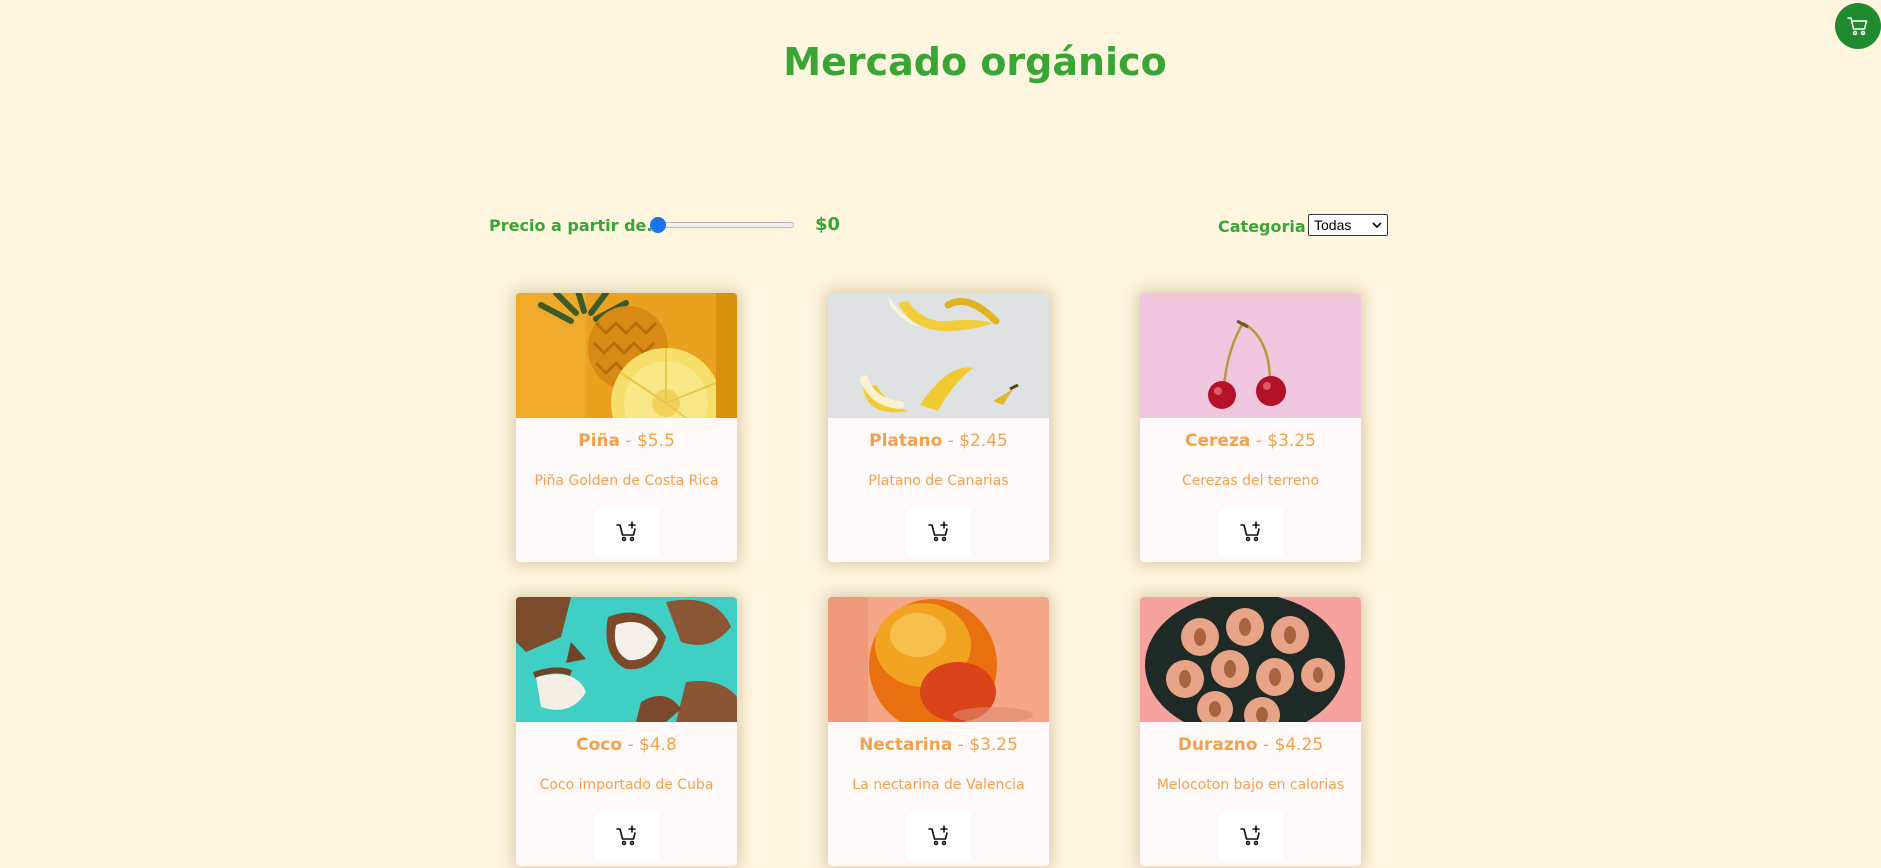  I want to click on product-title: Coco - $4.8, so click(626, 745).